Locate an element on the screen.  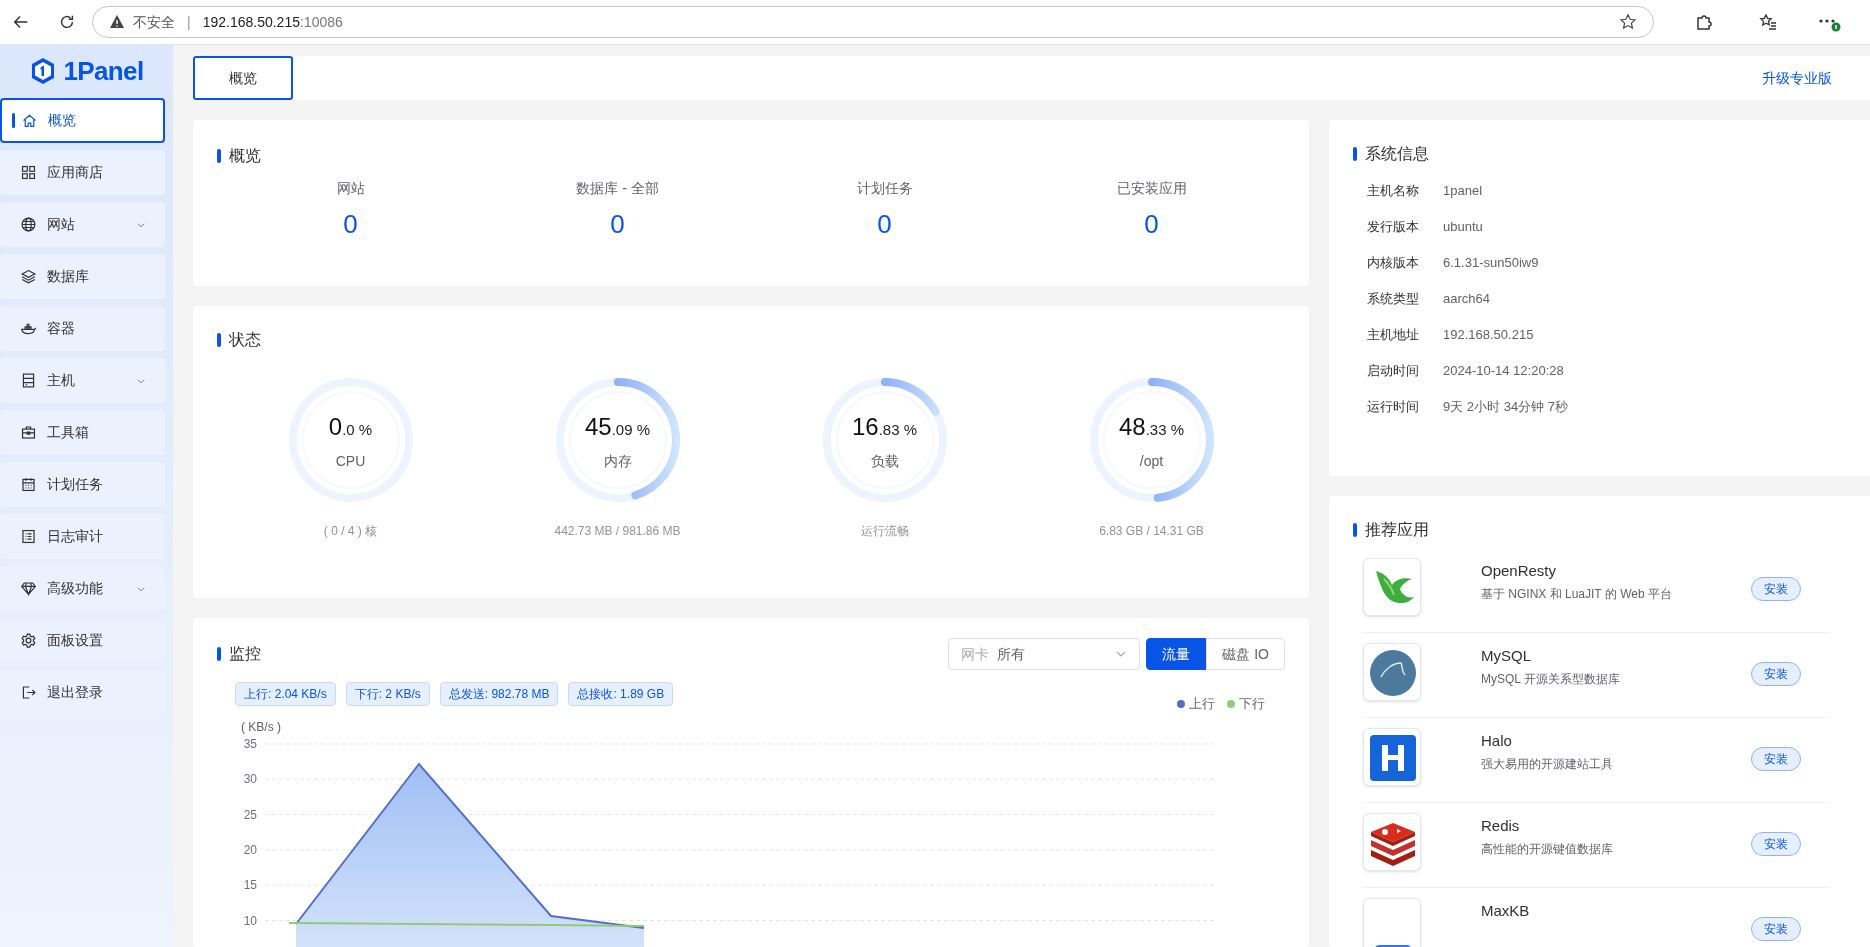
info-value: 6.1.31-sun50iw9 is located at coordinates (1491, 263).